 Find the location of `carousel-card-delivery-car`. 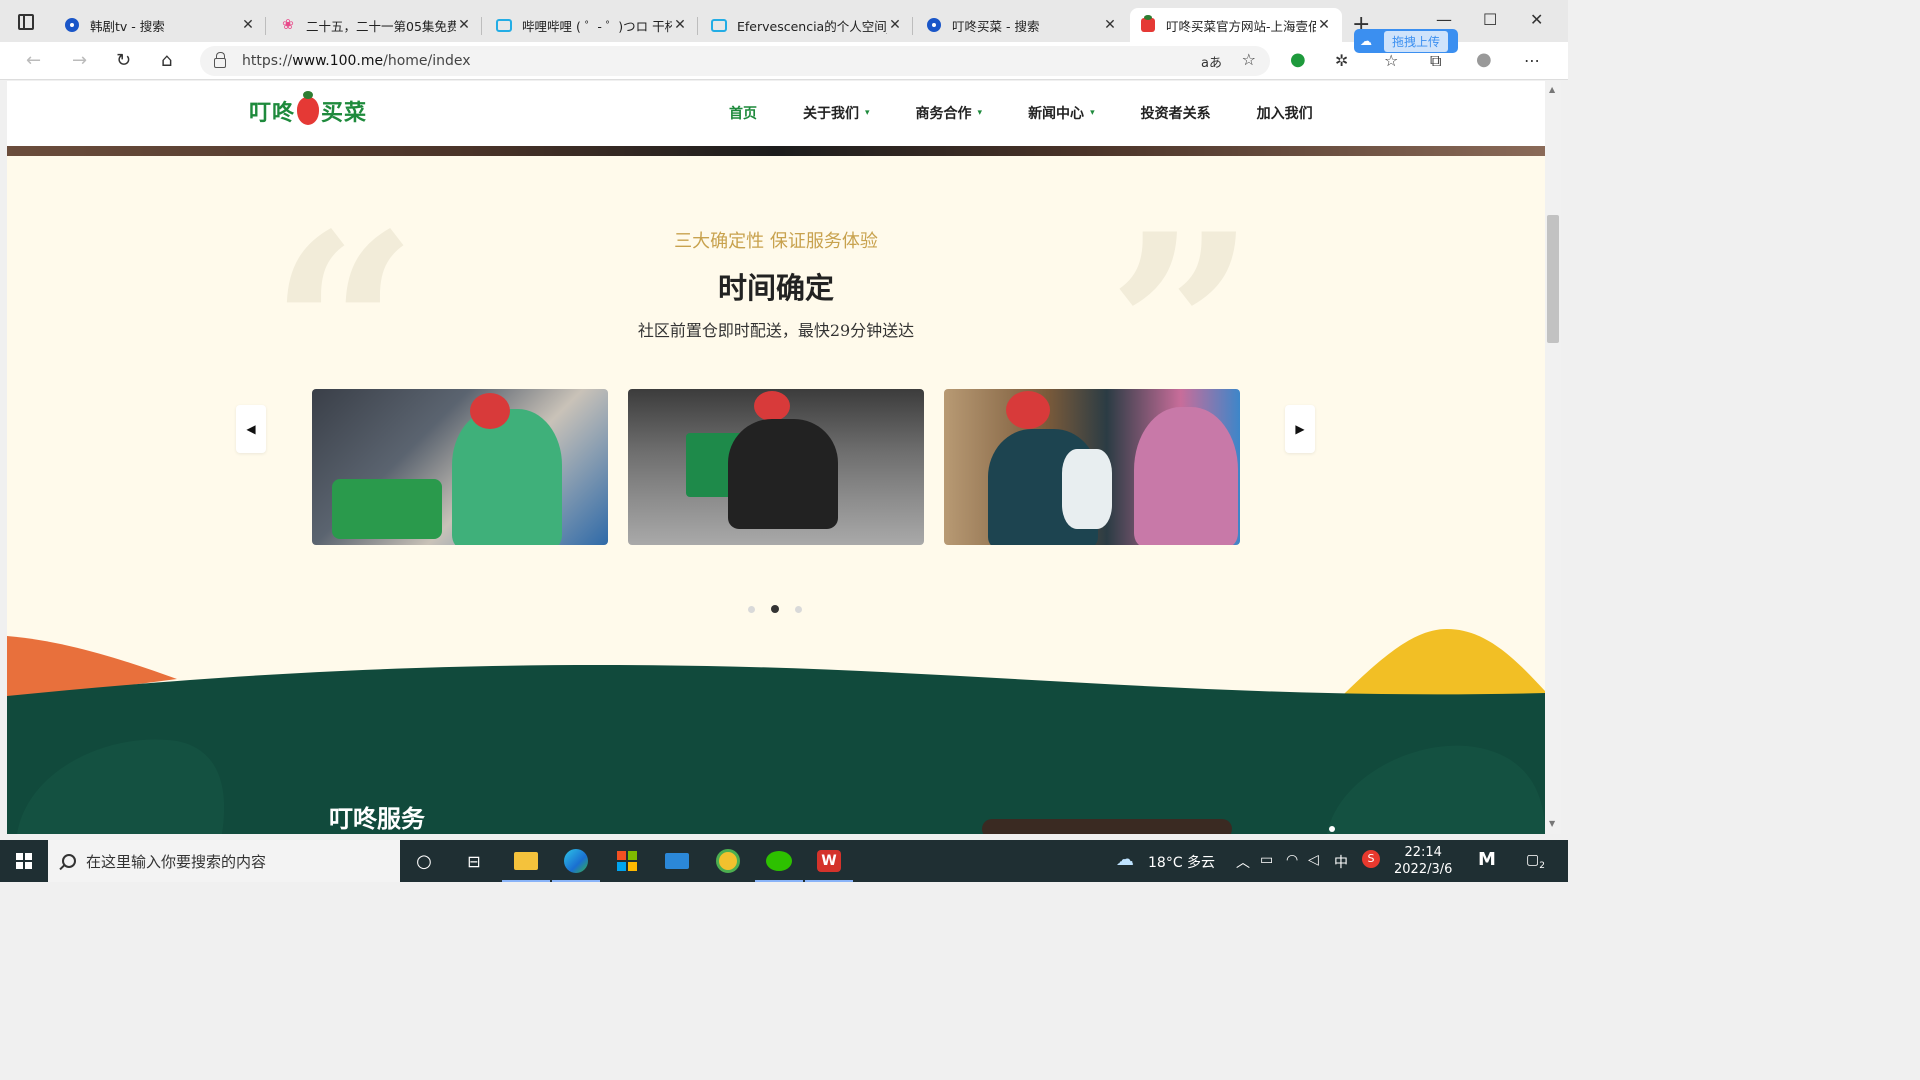

carousel-card-delivery-car is located at coordinates (460, 467).